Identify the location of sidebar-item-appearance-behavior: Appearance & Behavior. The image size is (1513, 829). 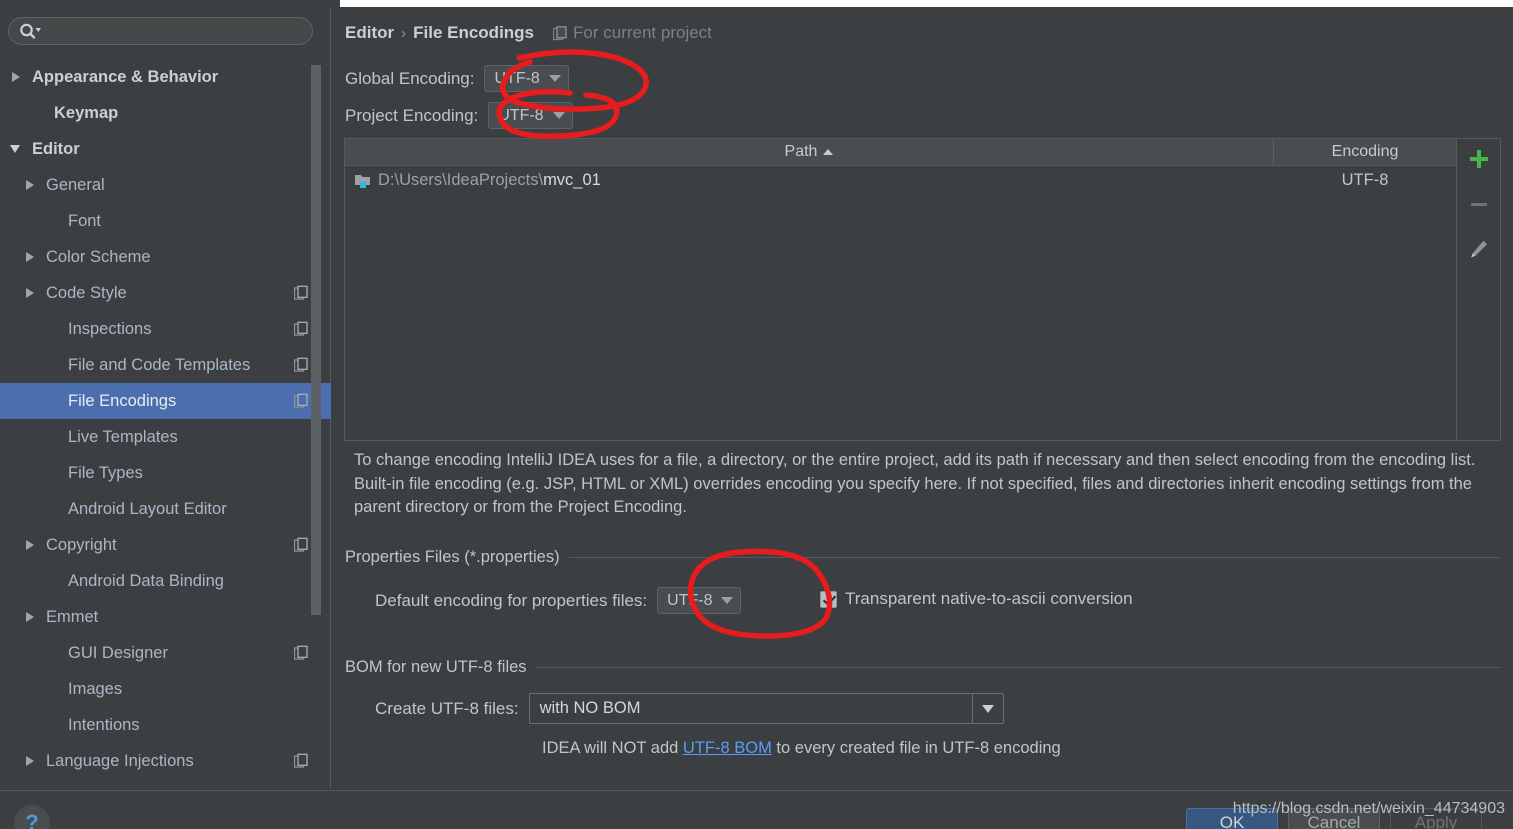
(165, 77).